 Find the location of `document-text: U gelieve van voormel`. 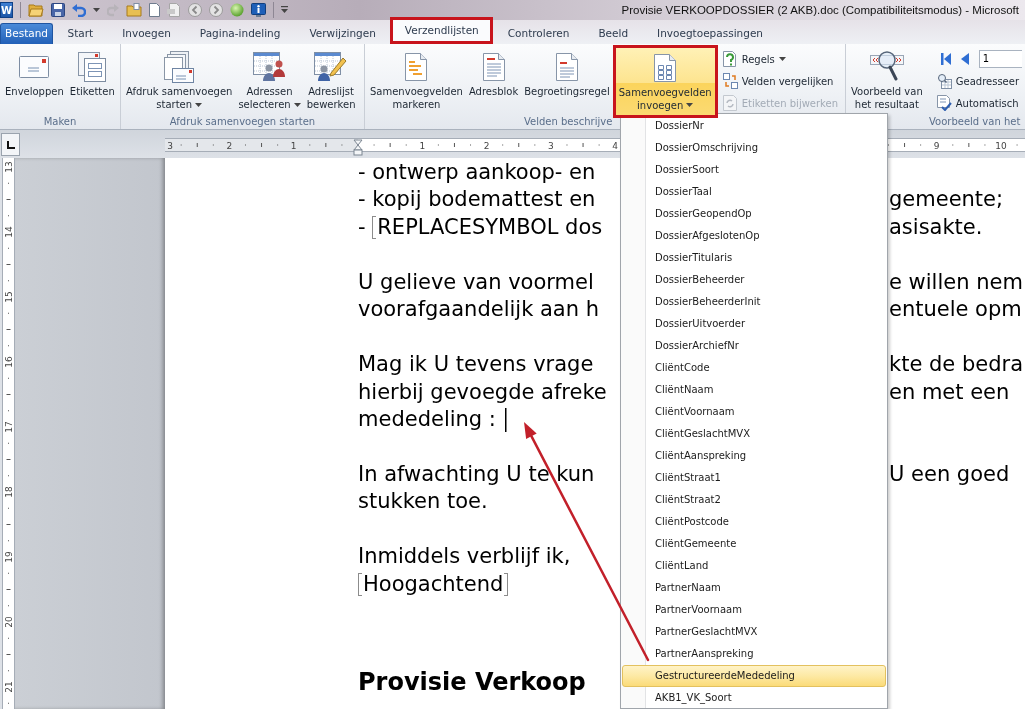

document-text: U gelieve van voormel is located at coordinates (476, 282).